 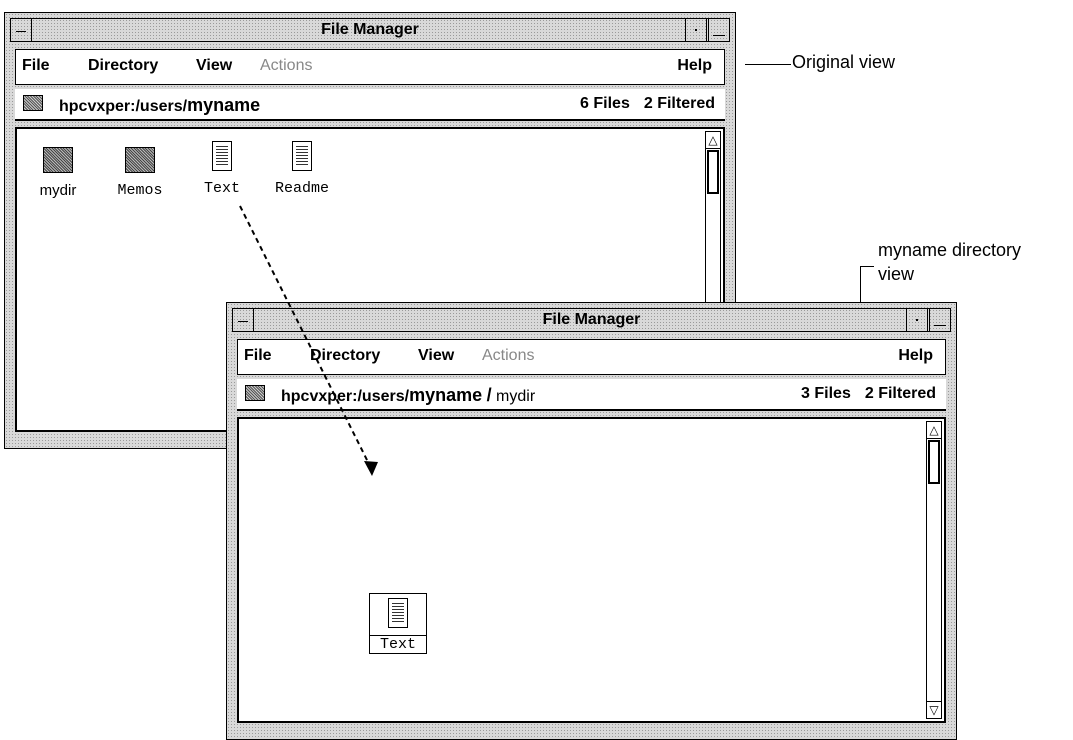 What do you see at coordinates (949, 262) in the screenshot?
I see `callout-myname-directory-view: myname directory view` at bounding box center [949, 262].